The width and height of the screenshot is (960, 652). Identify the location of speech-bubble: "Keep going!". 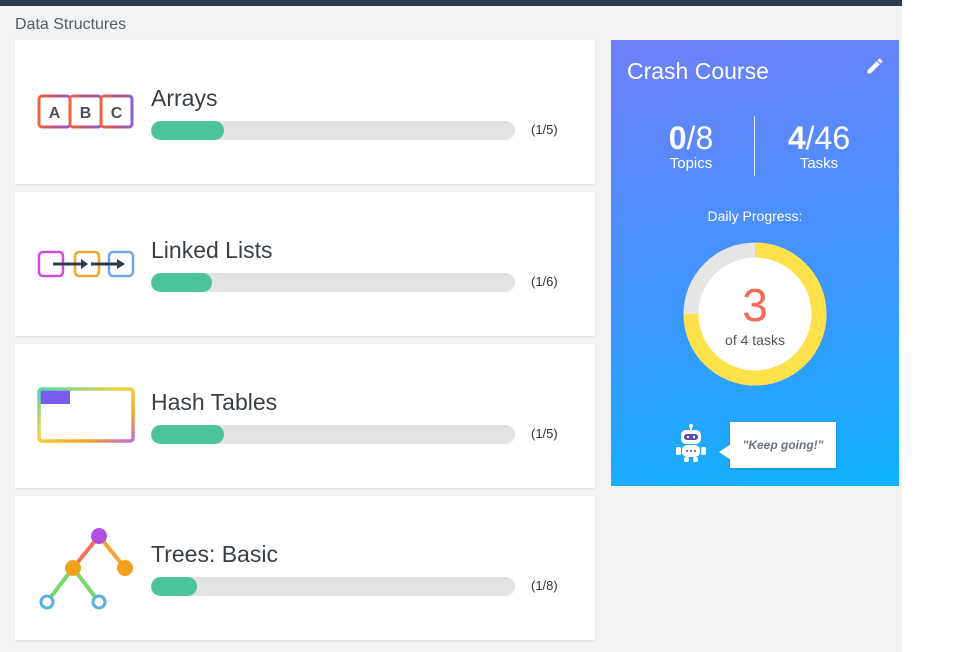
(783, 445).